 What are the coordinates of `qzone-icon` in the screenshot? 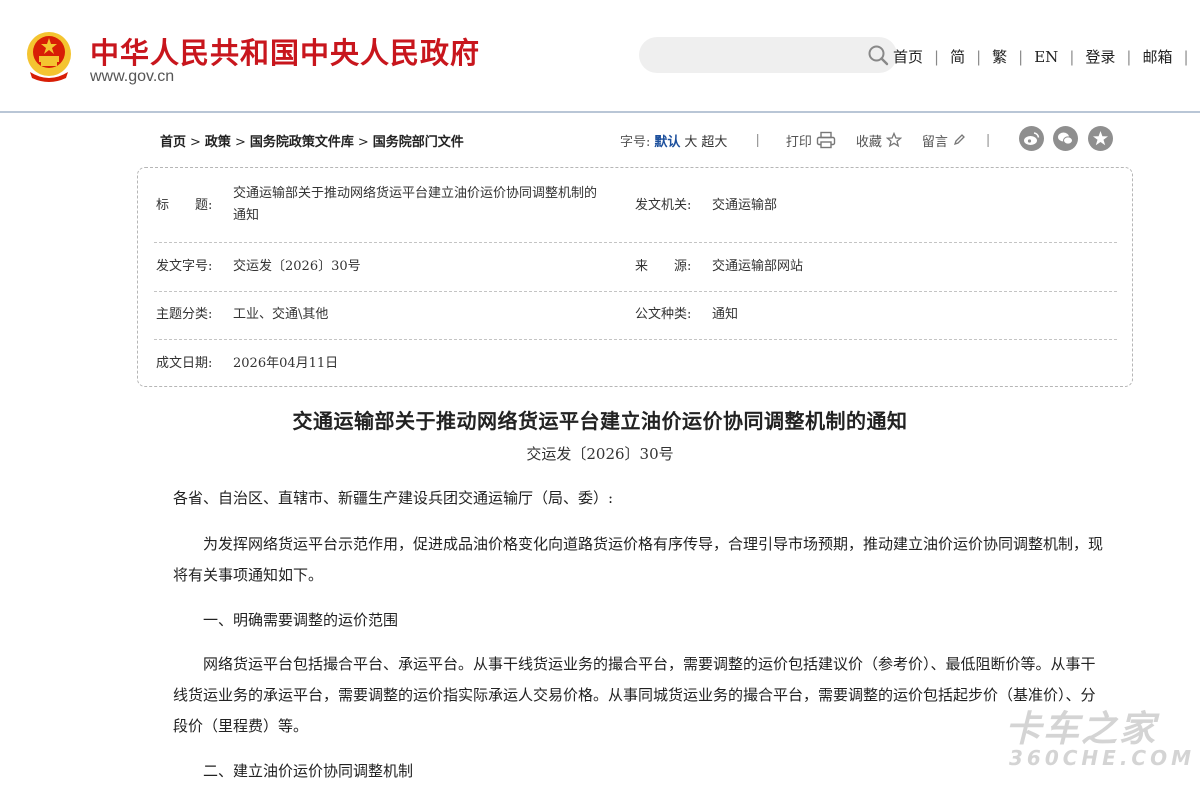 It's located at (1100, 138).